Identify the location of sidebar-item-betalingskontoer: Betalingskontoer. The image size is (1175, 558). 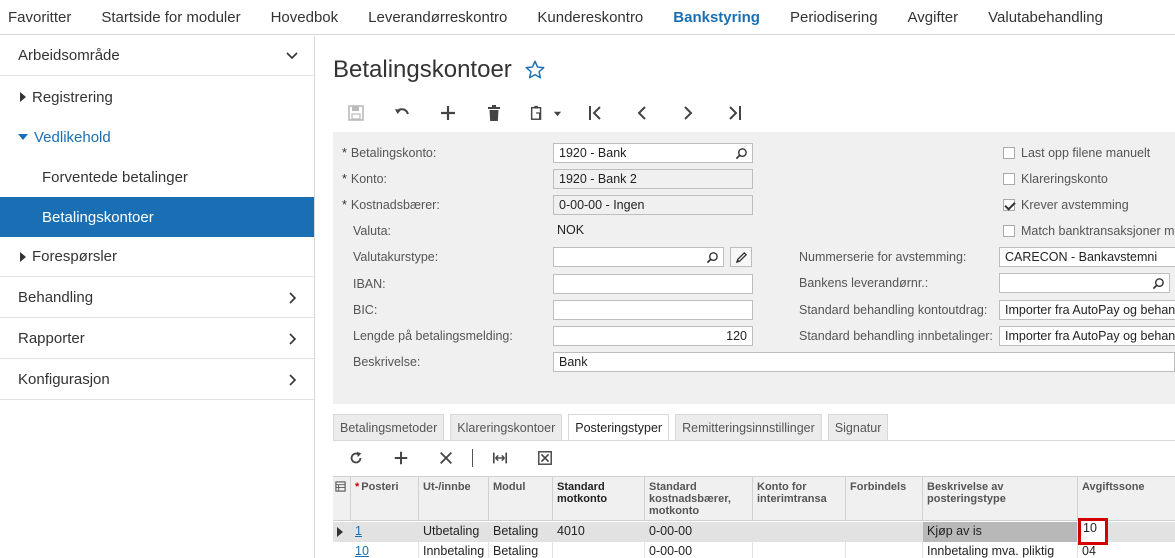
(157, 217).